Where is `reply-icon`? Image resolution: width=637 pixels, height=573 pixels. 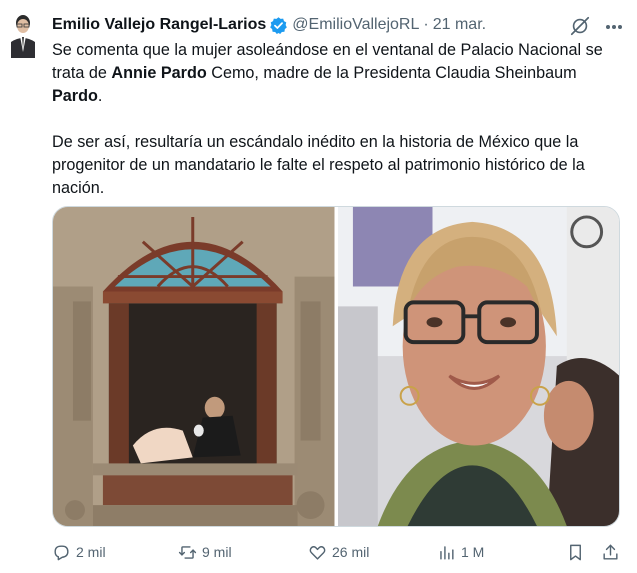
reply-icon is located at coordinates (61, 552).